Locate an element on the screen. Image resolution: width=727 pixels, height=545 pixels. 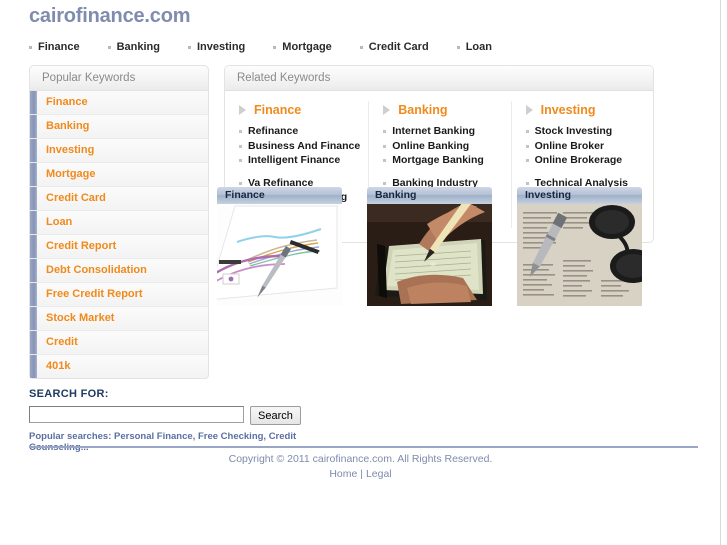
sidebar-item-401k: 401k is located at coordinates (119, 367).